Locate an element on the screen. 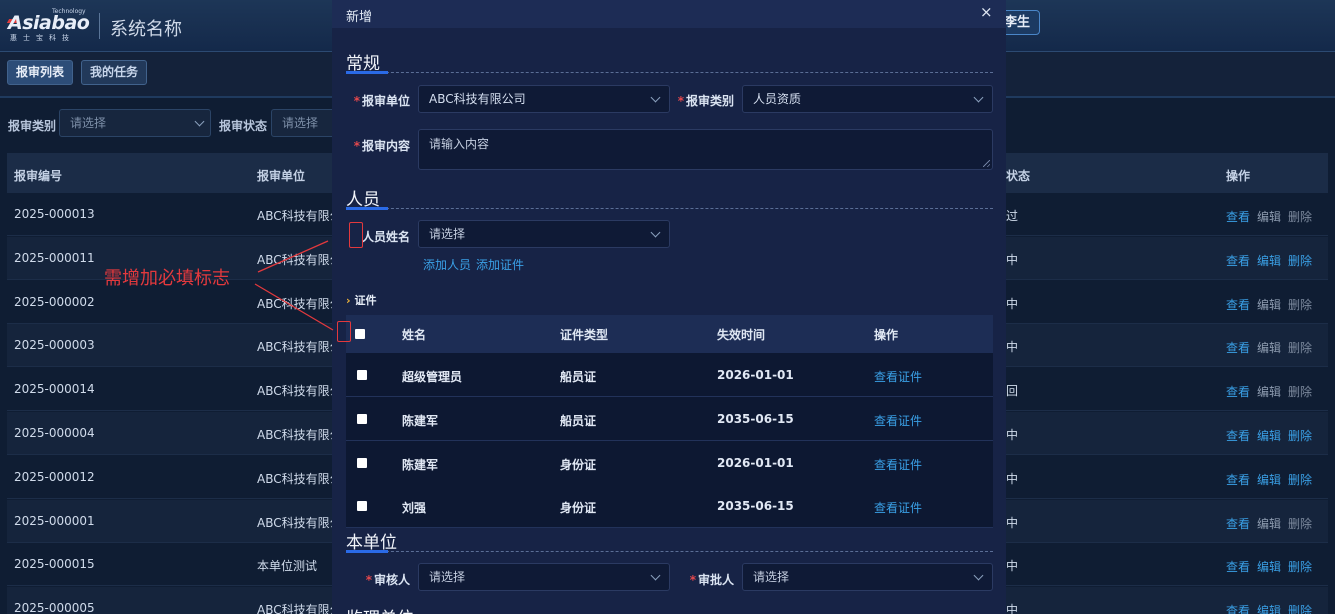 This screenshot has width=1335, height=614. logo-tech-text: Technology is located at coordinates (69, 11).